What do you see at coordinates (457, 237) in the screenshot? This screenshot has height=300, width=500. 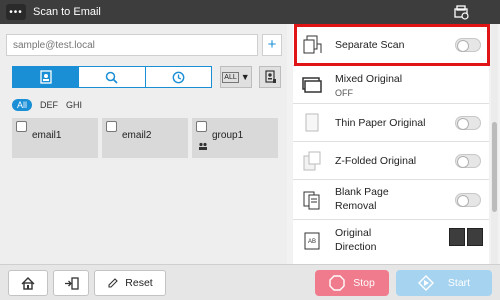 I see `direction-portrait-icon` at bounding box center [457, 237].